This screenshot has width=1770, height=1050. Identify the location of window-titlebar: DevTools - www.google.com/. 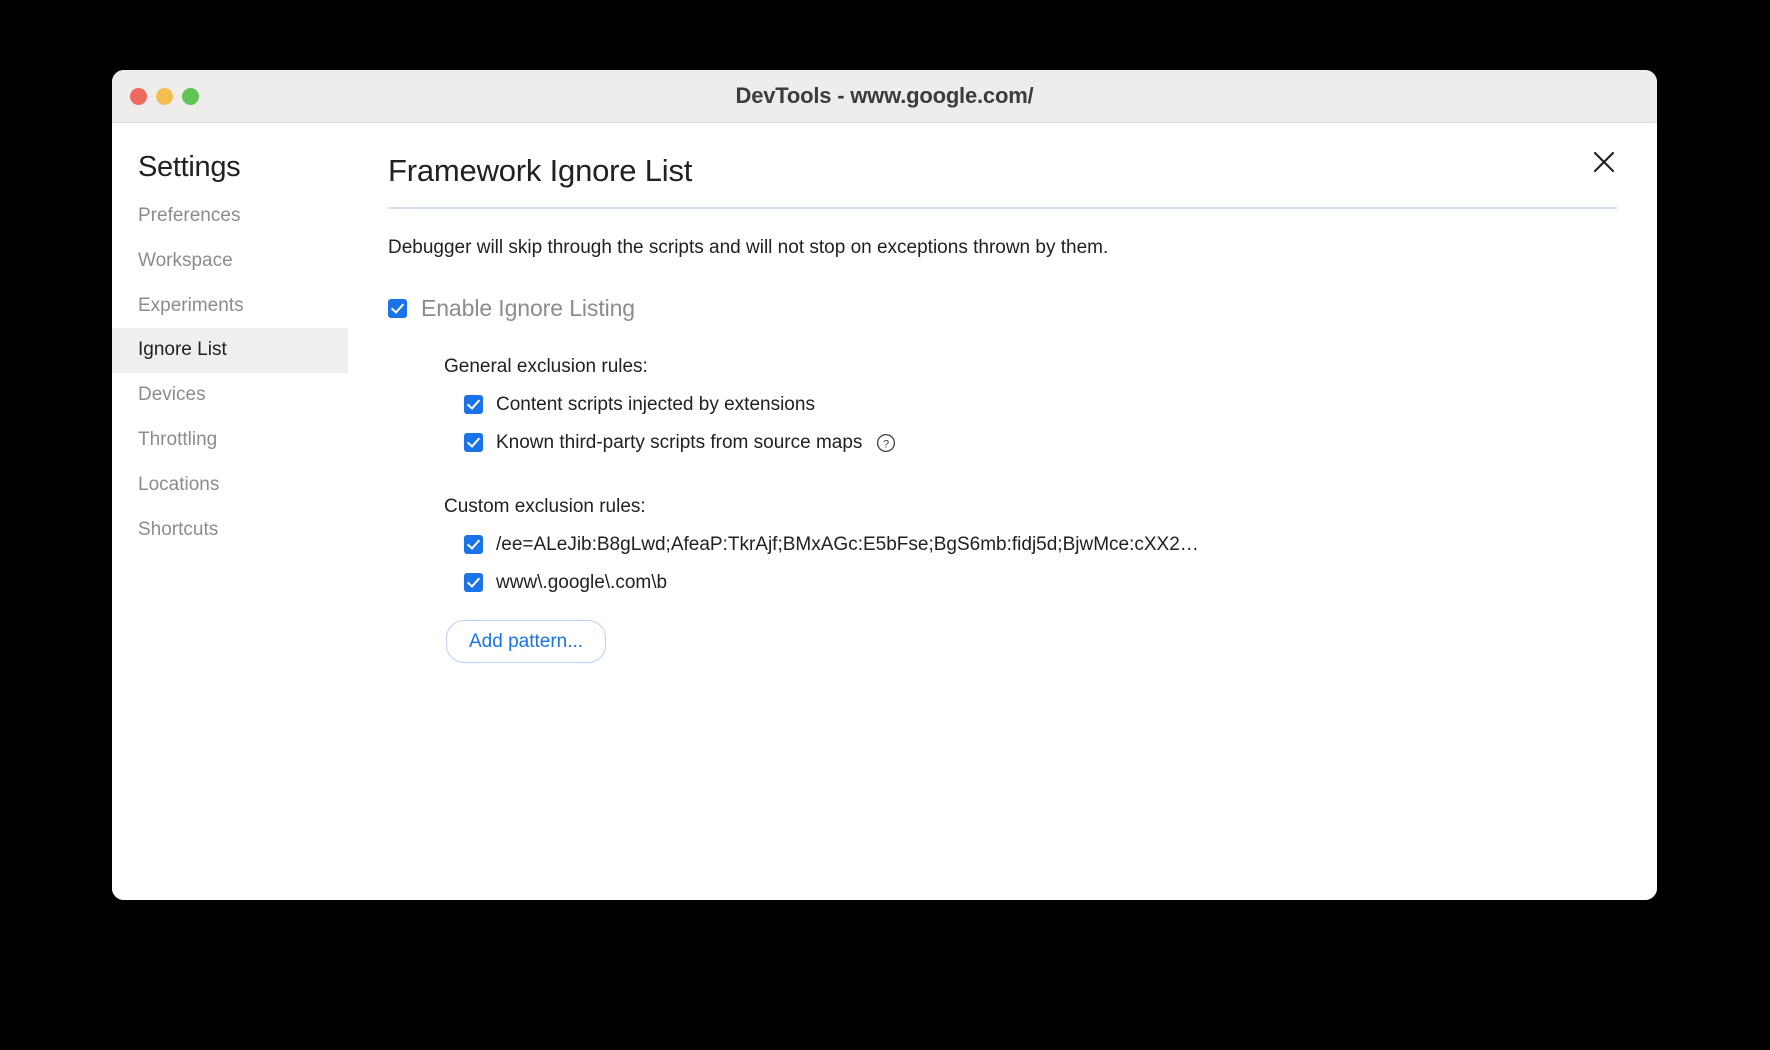
(884, 96).